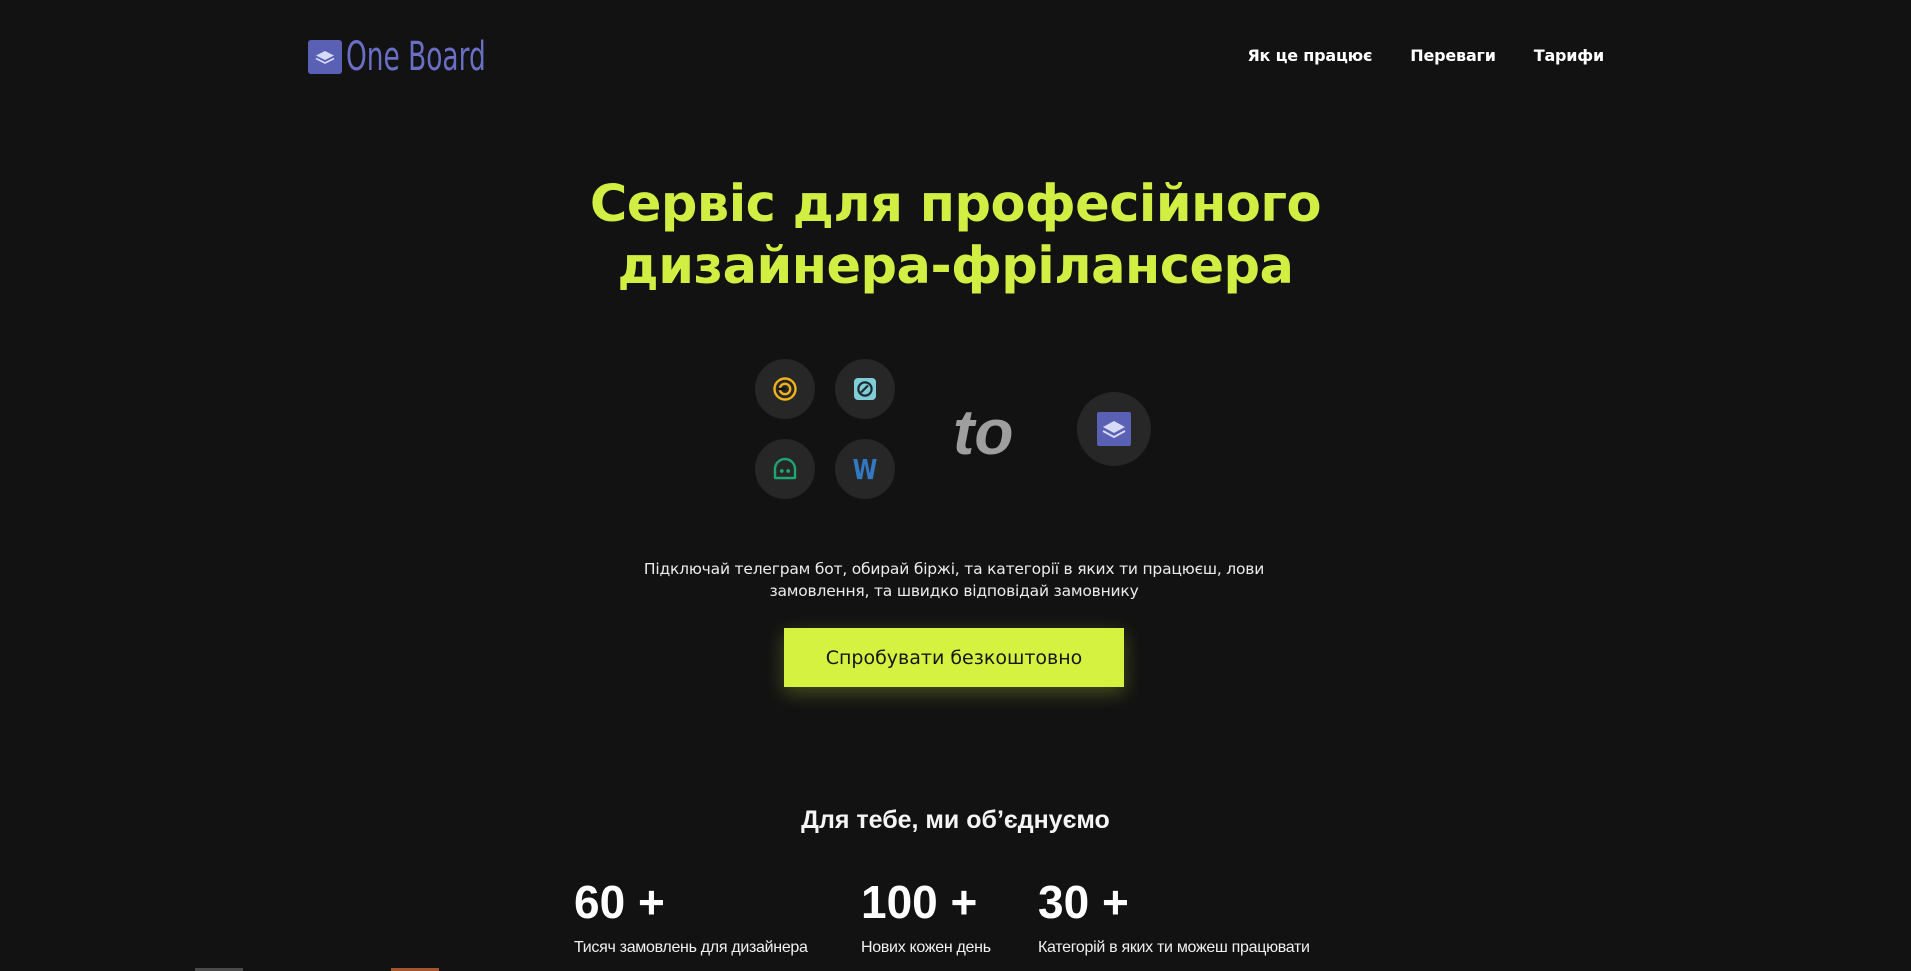  I want to click on hero-title-line-2: дизайнера-фрілансера, so click(955, 266).